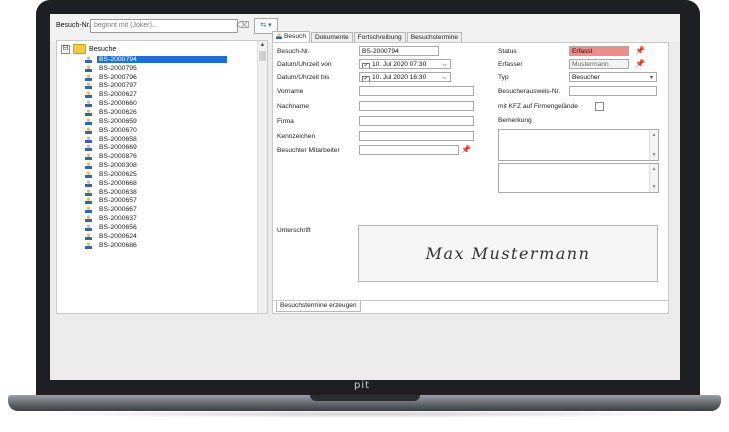 Image resolution: width=729 pixels, height=432 pixels. Describe the element at coordinates (296, 136) in the screenshot. I see `kennzeichen-label: Kennzeichen` at that location.